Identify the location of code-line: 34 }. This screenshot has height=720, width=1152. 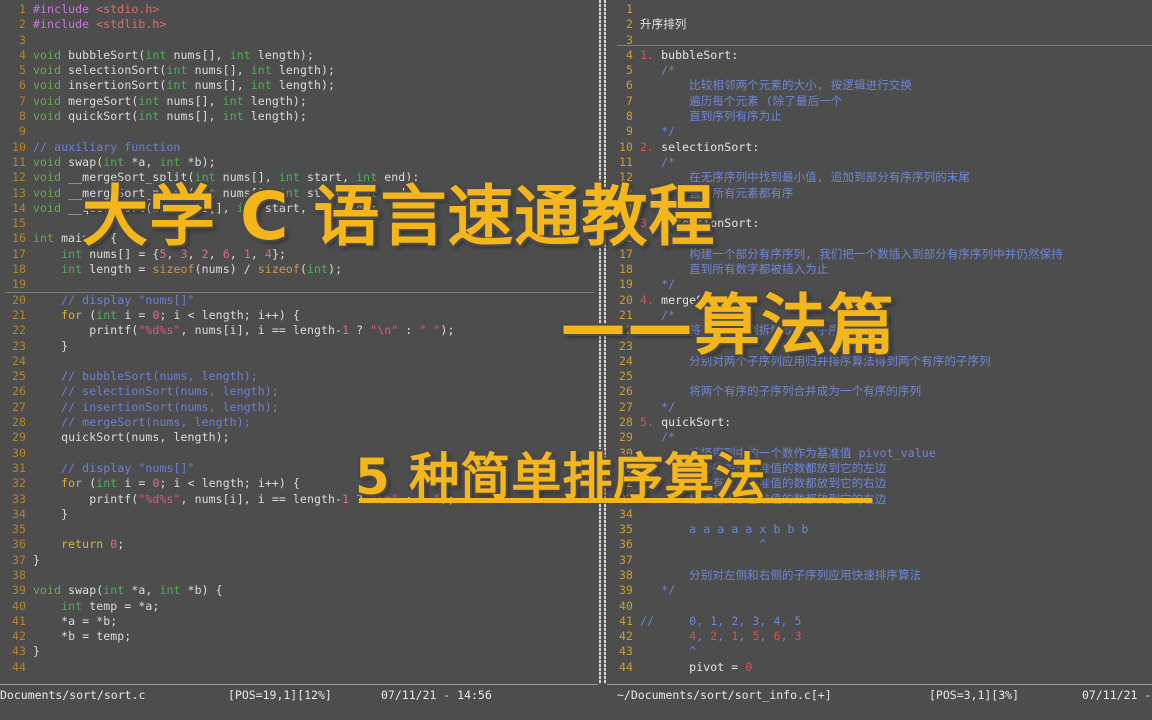
(299, 514).